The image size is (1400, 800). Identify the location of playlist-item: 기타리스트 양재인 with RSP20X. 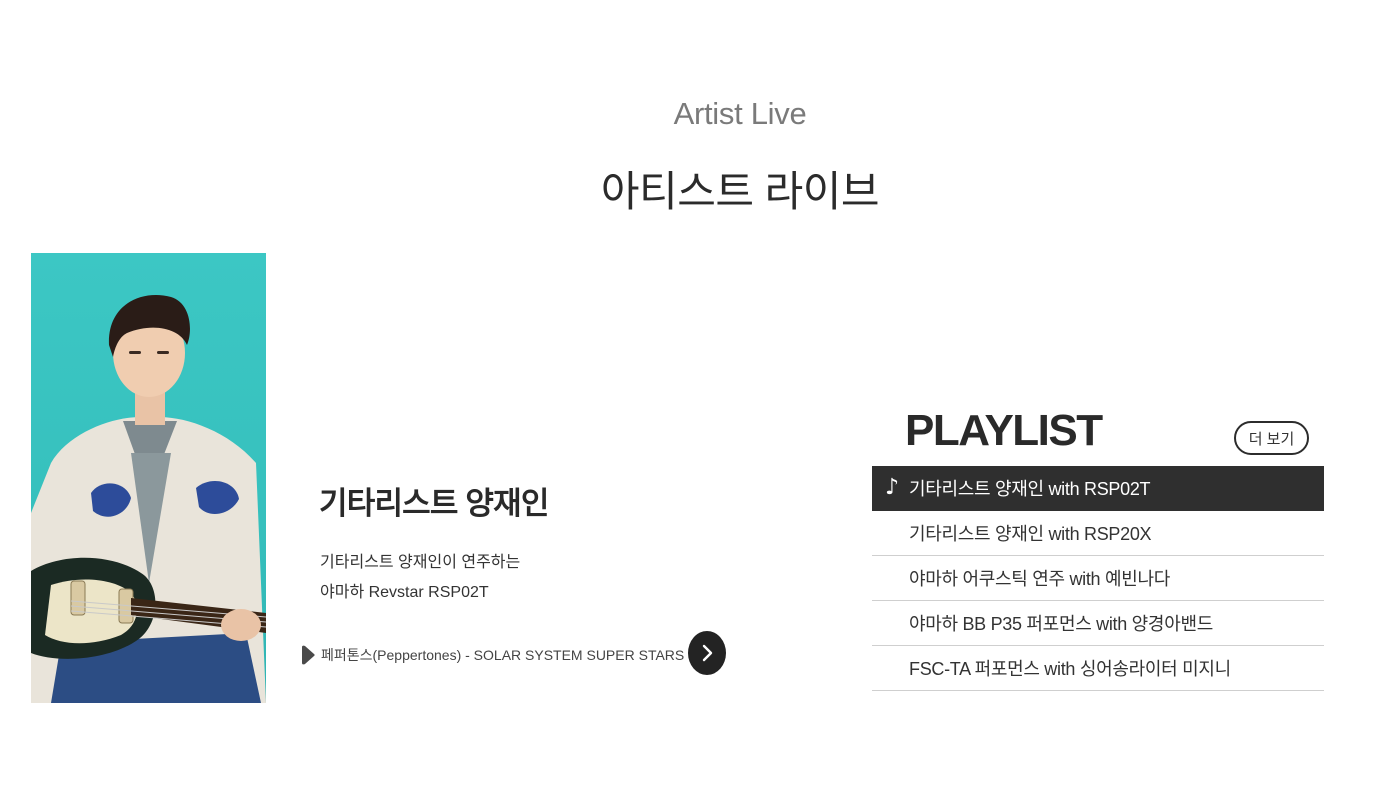
(1098, 533).